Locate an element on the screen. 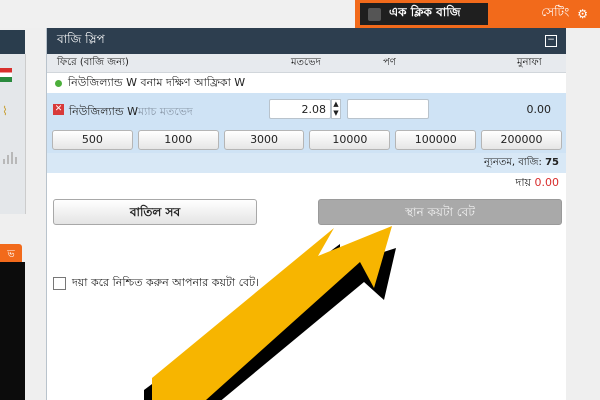 This screenshot has height=400, width=600. market-name: নিউজিল্যান্ড W বনাম দক্ষিণ আফ্রিকা W is located at coordinates (157, 82).